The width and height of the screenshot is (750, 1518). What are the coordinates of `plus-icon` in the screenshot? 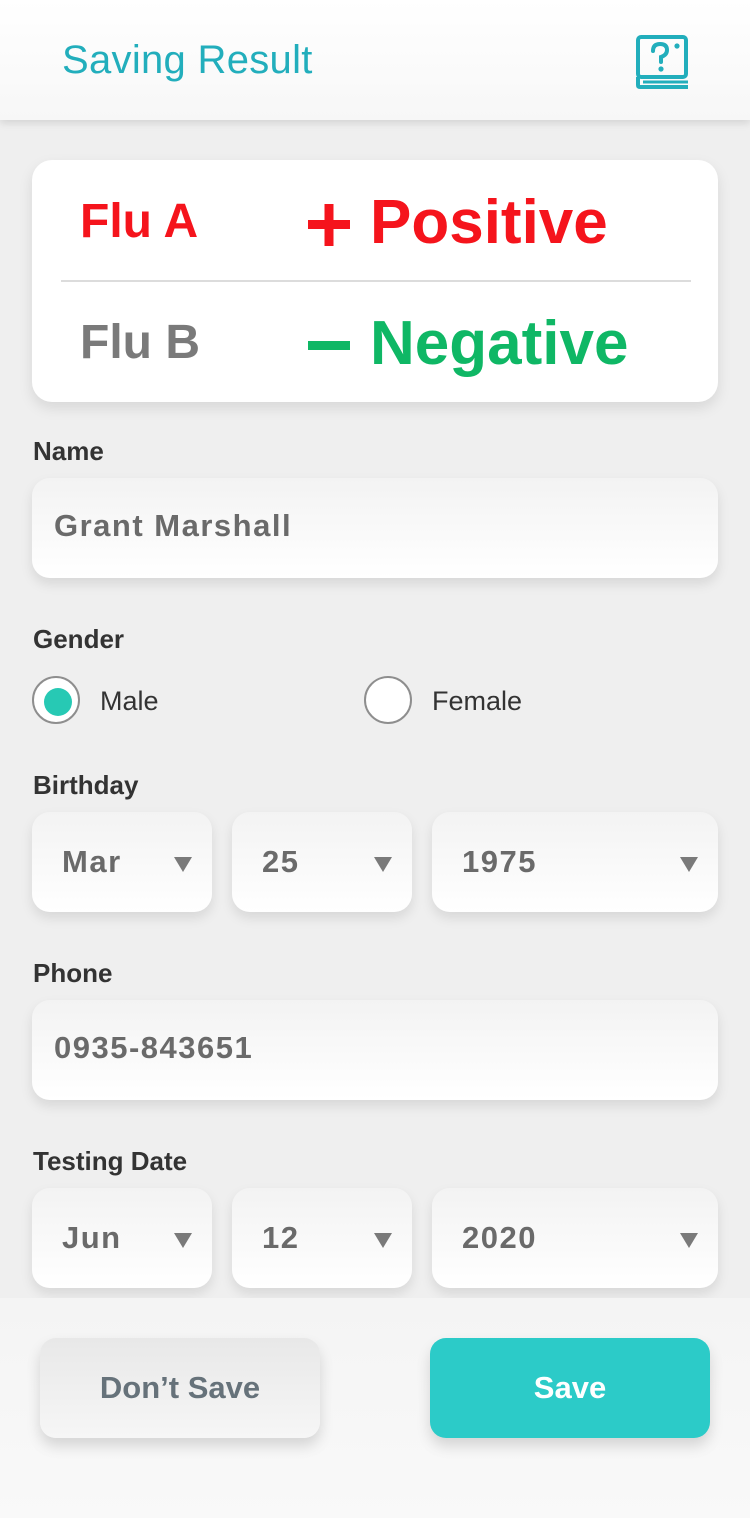 It's located at (329, 225).